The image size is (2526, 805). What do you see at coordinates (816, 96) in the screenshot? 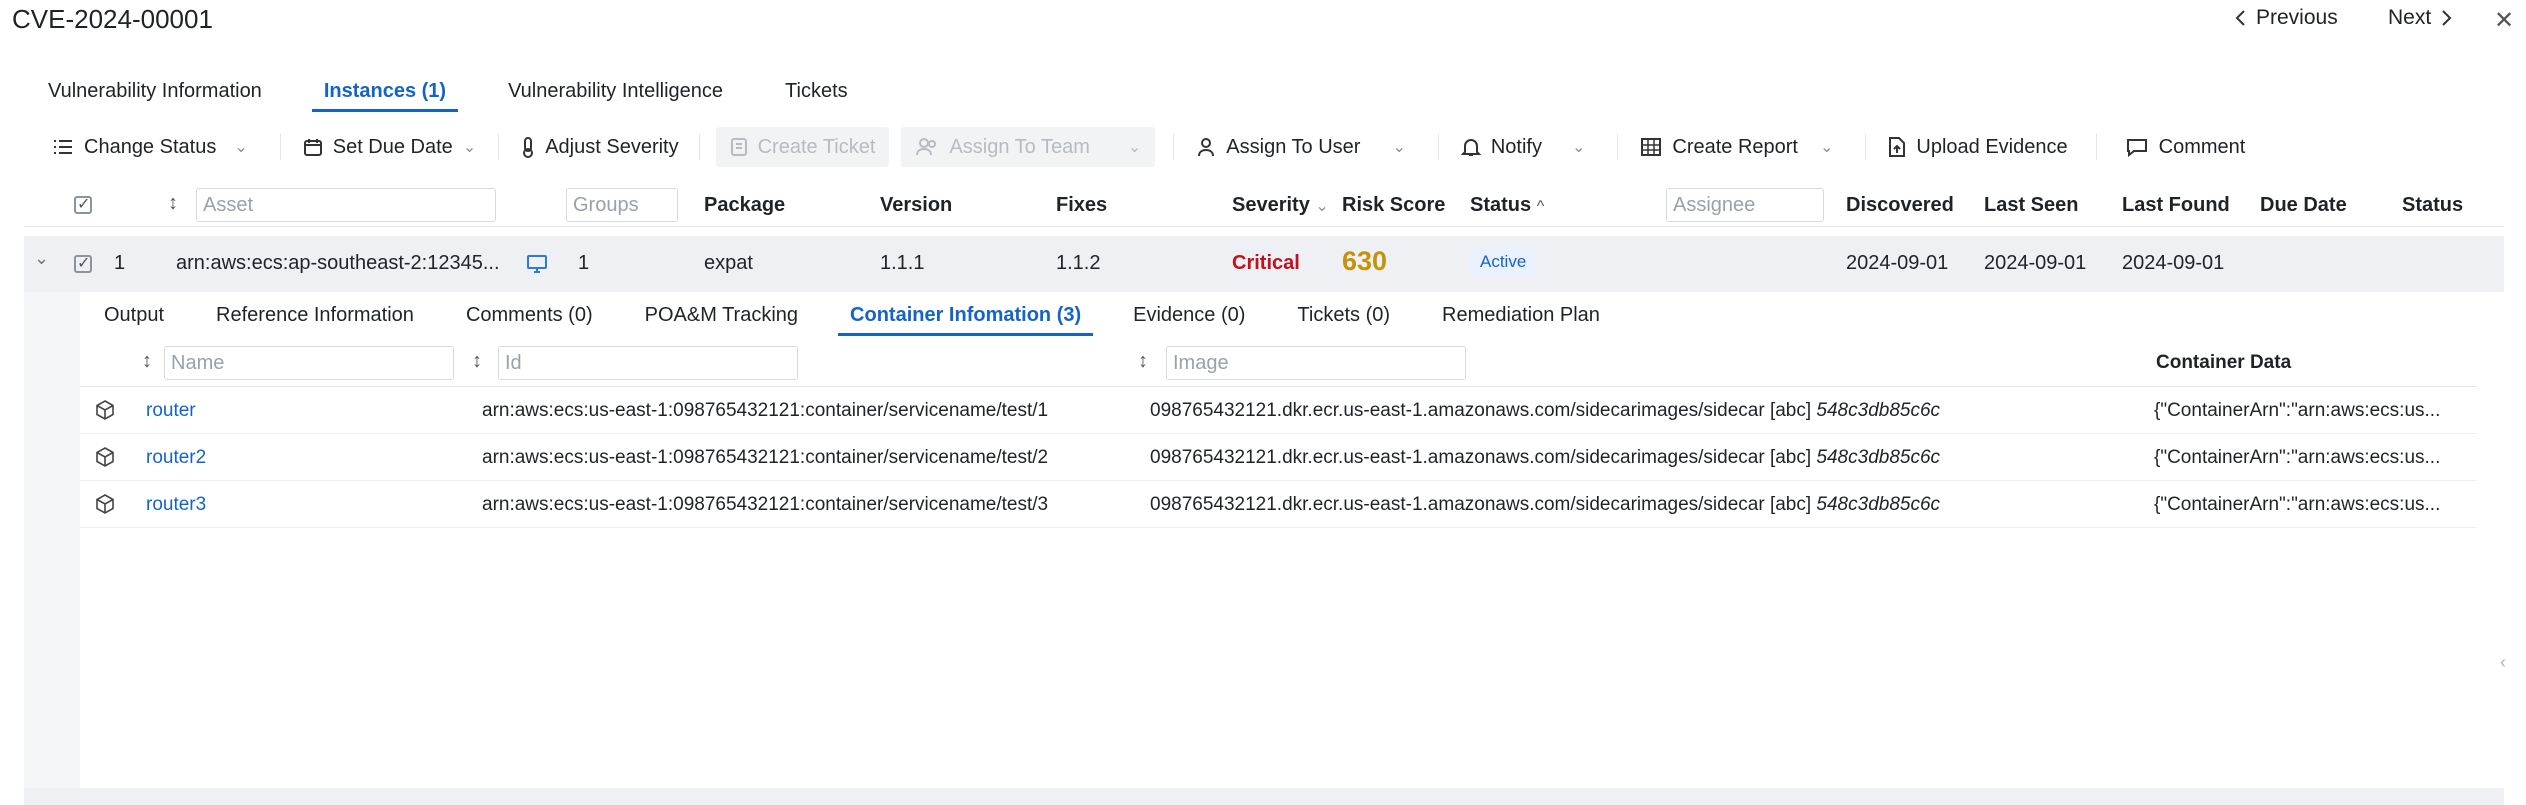
I see `tab-tickets: Tickets` at bounding box center [816, 96].